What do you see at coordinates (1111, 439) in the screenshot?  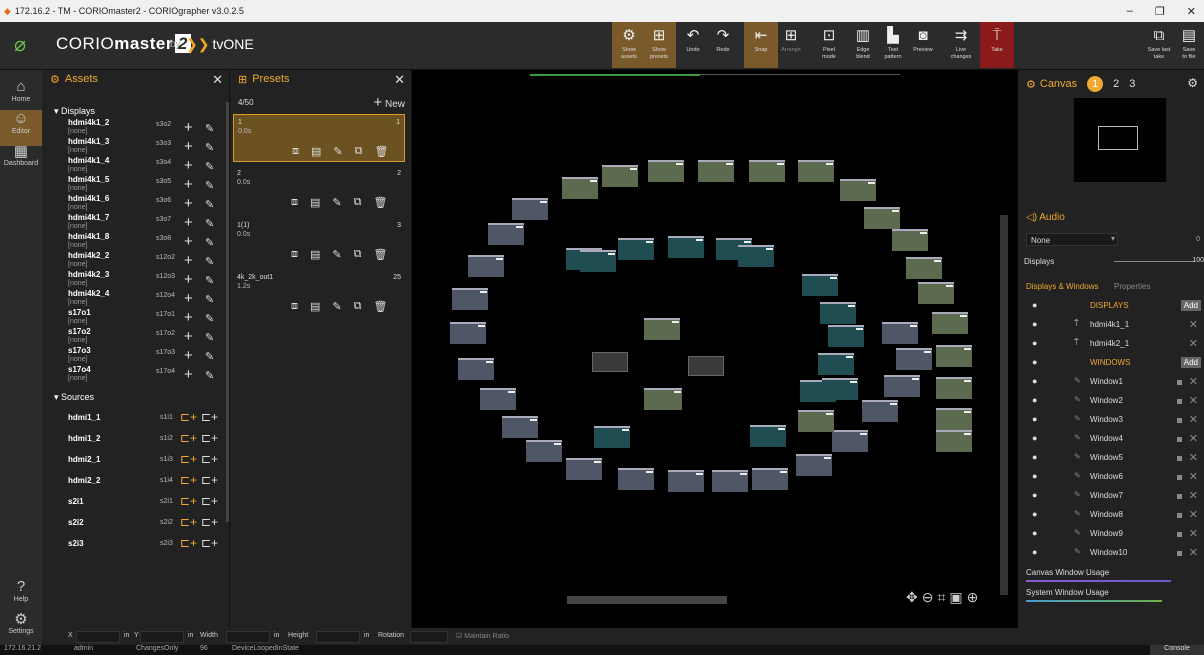 I see `window-row: ● ✎ Window4 ✕` at bounding box center [1111, 439].